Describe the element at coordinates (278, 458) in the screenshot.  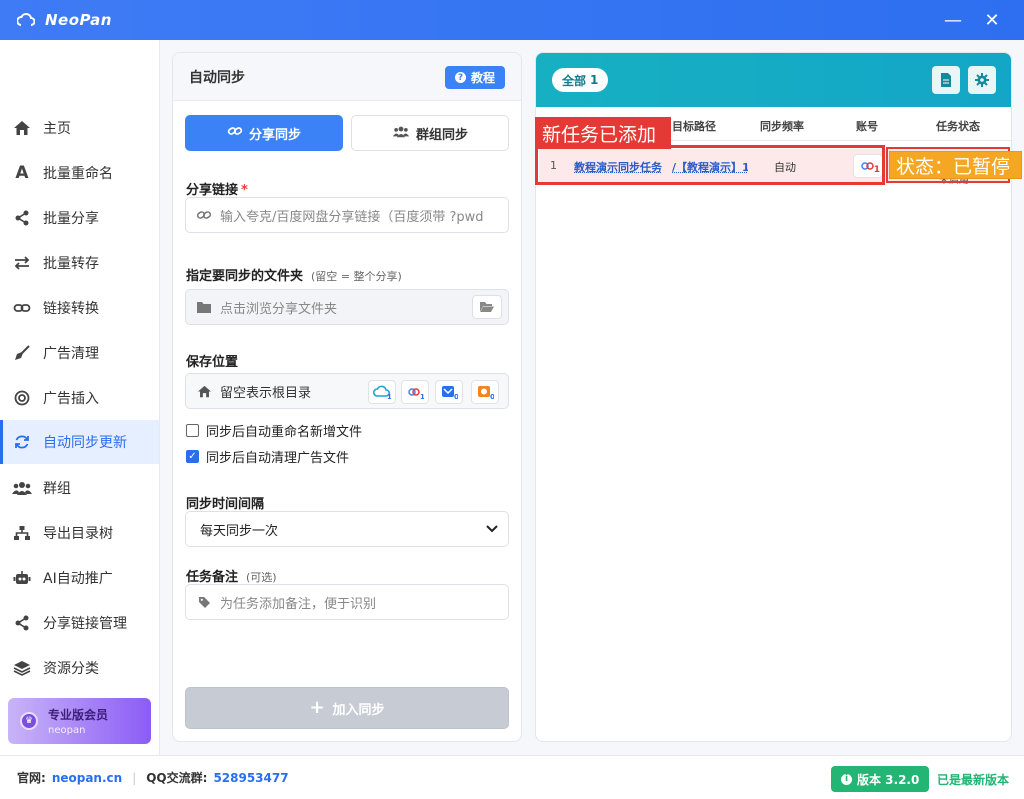
I see `checkbox-label: 同步后自动清理广告文件` at that location.